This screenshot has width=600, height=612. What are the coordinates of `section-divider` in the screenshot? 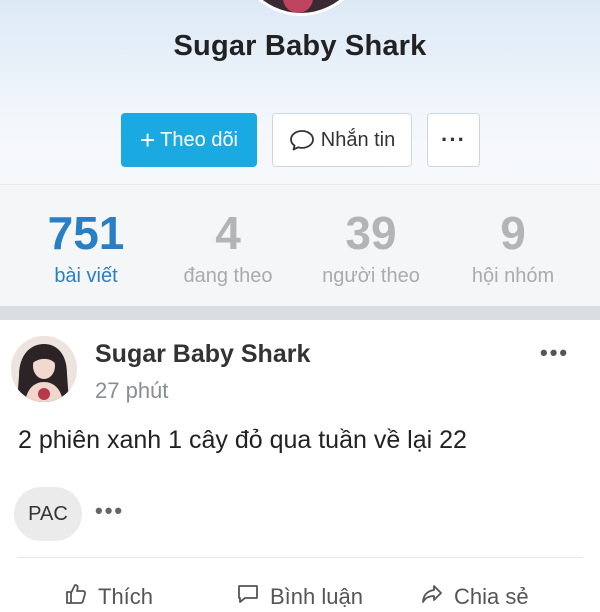 It's located at (300, 313).